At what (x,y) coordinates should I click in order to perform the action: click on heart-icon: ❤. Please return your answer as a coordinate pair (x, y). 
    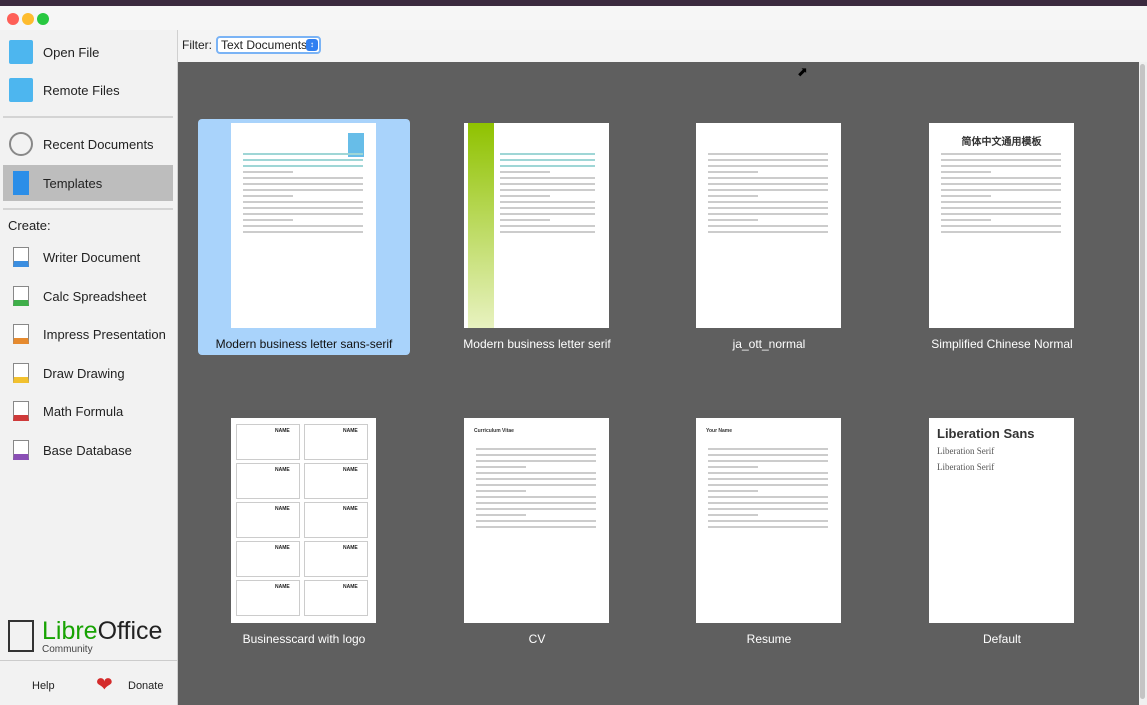
    Looking at the image, I should click on (104, 685).